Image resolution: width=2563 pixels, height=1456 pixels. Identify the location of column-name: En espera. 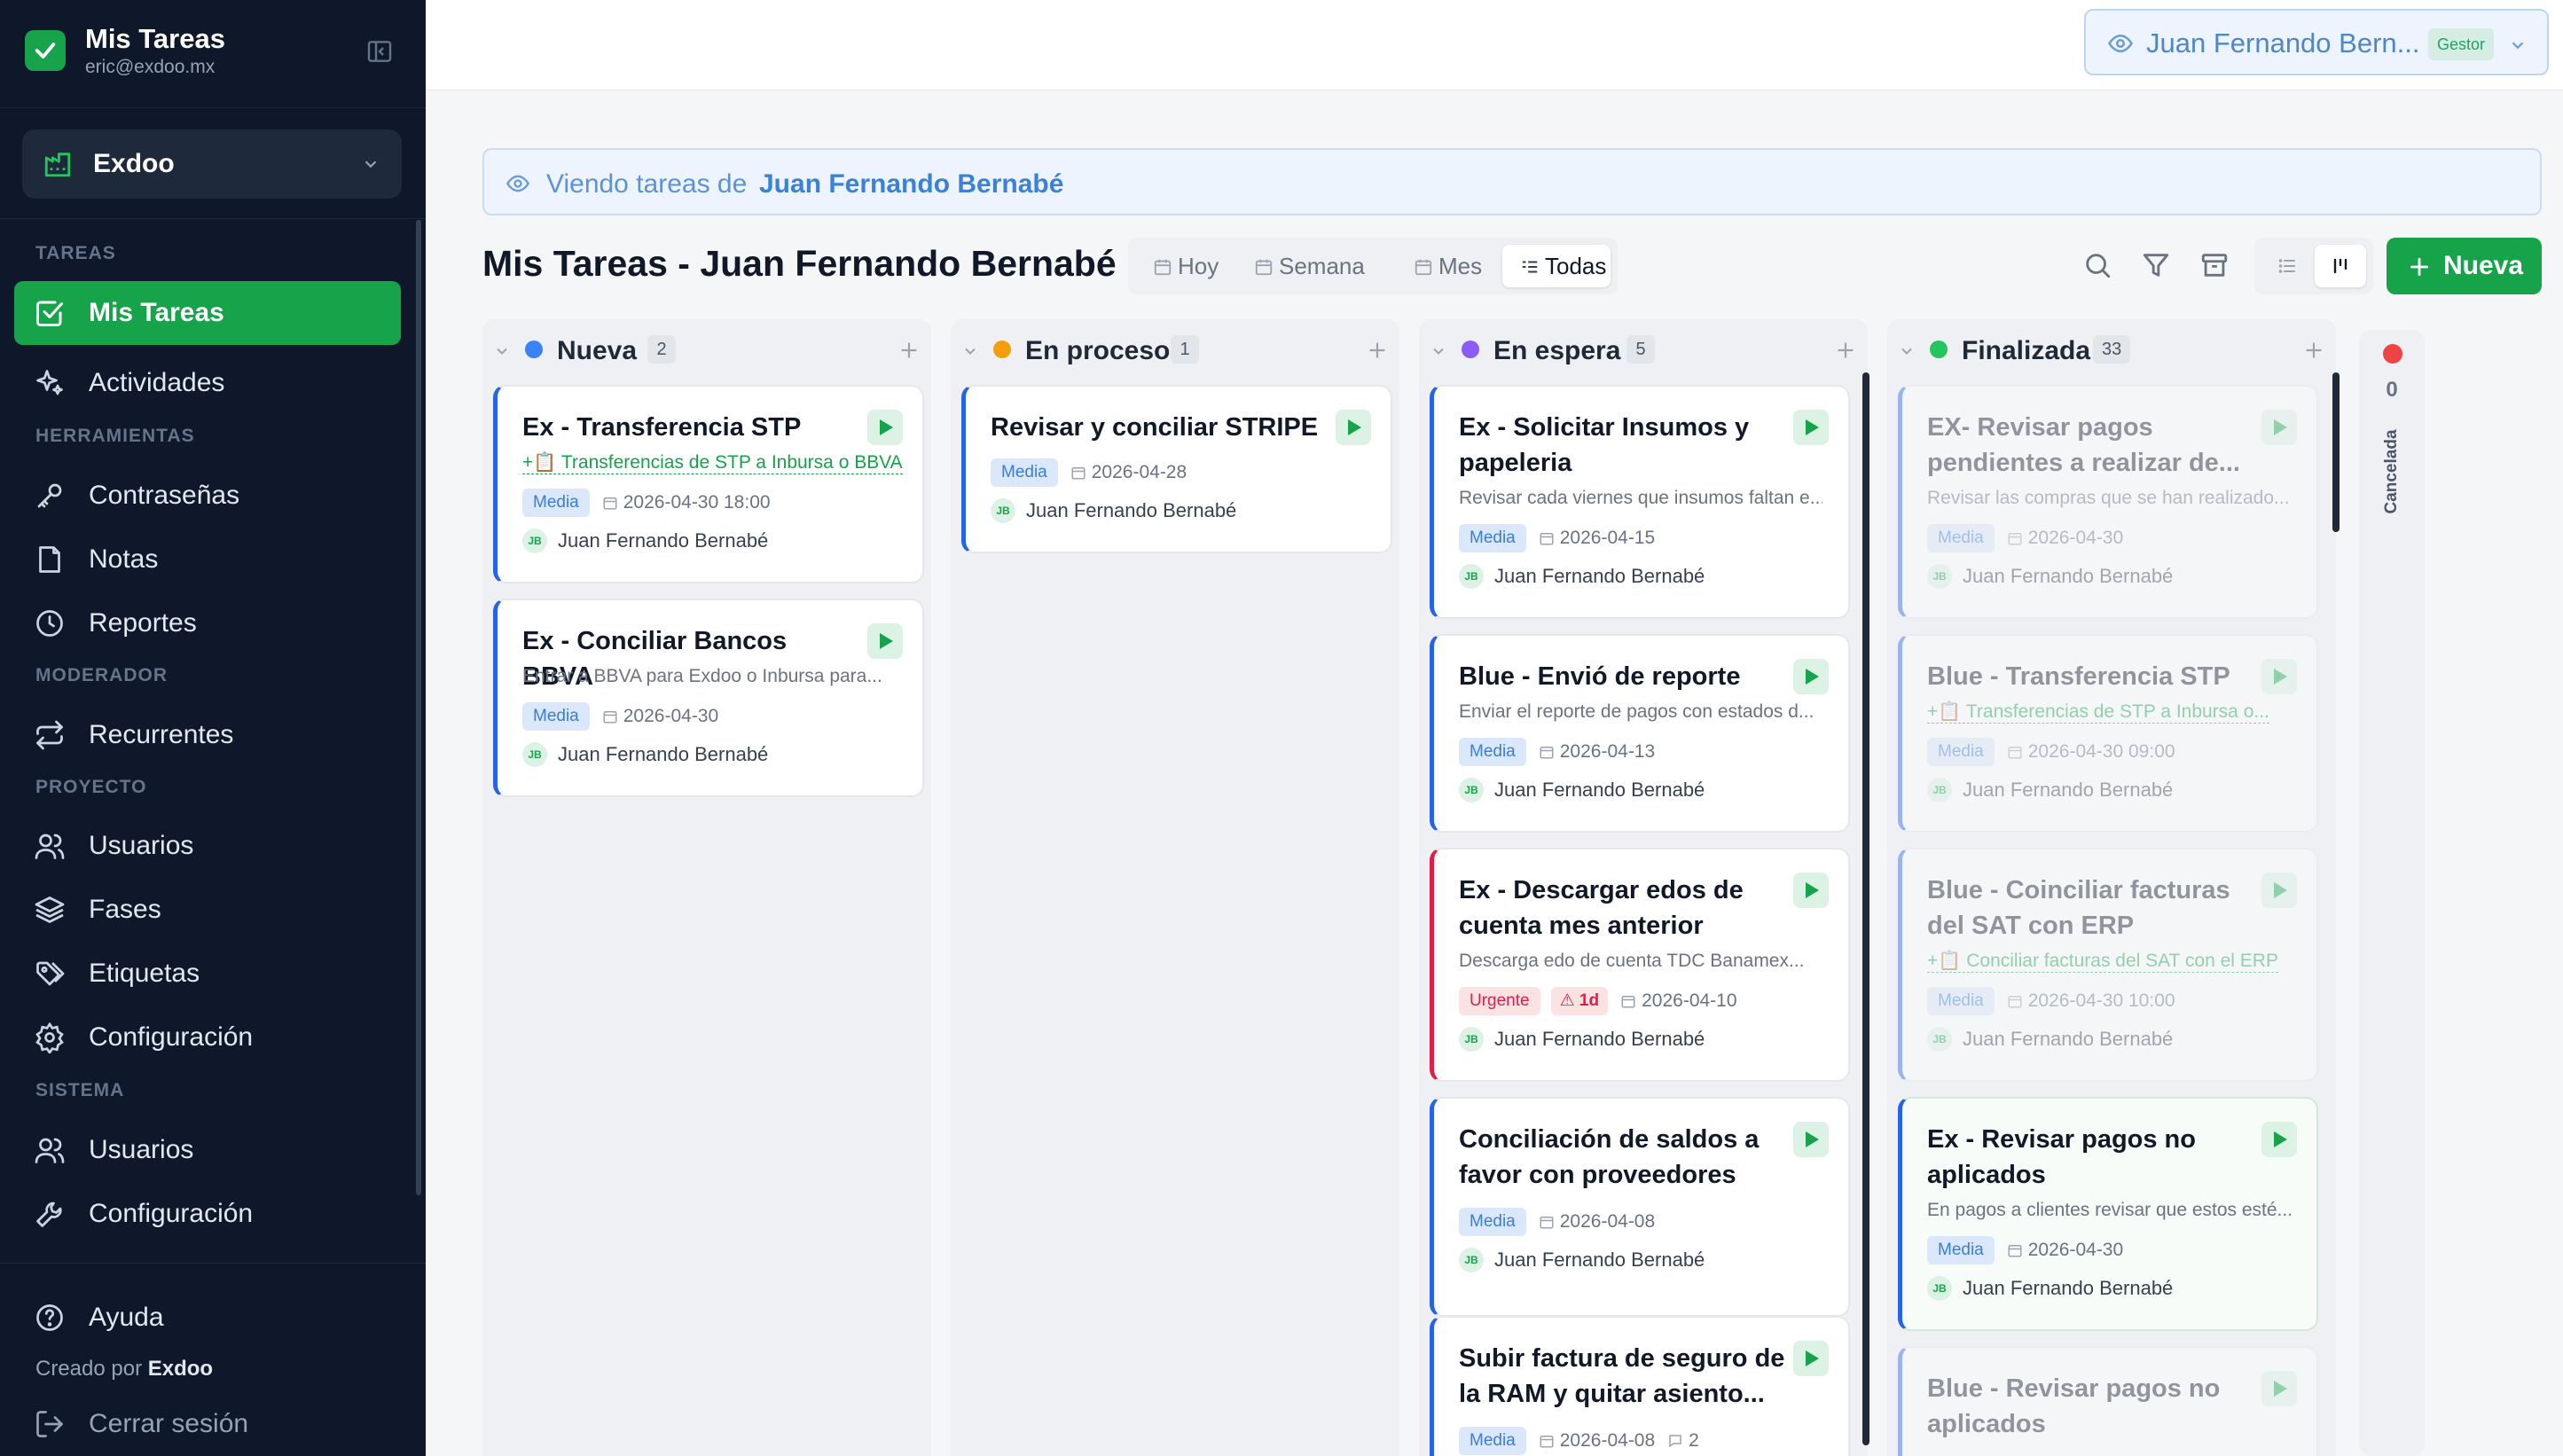
(1557, 350).